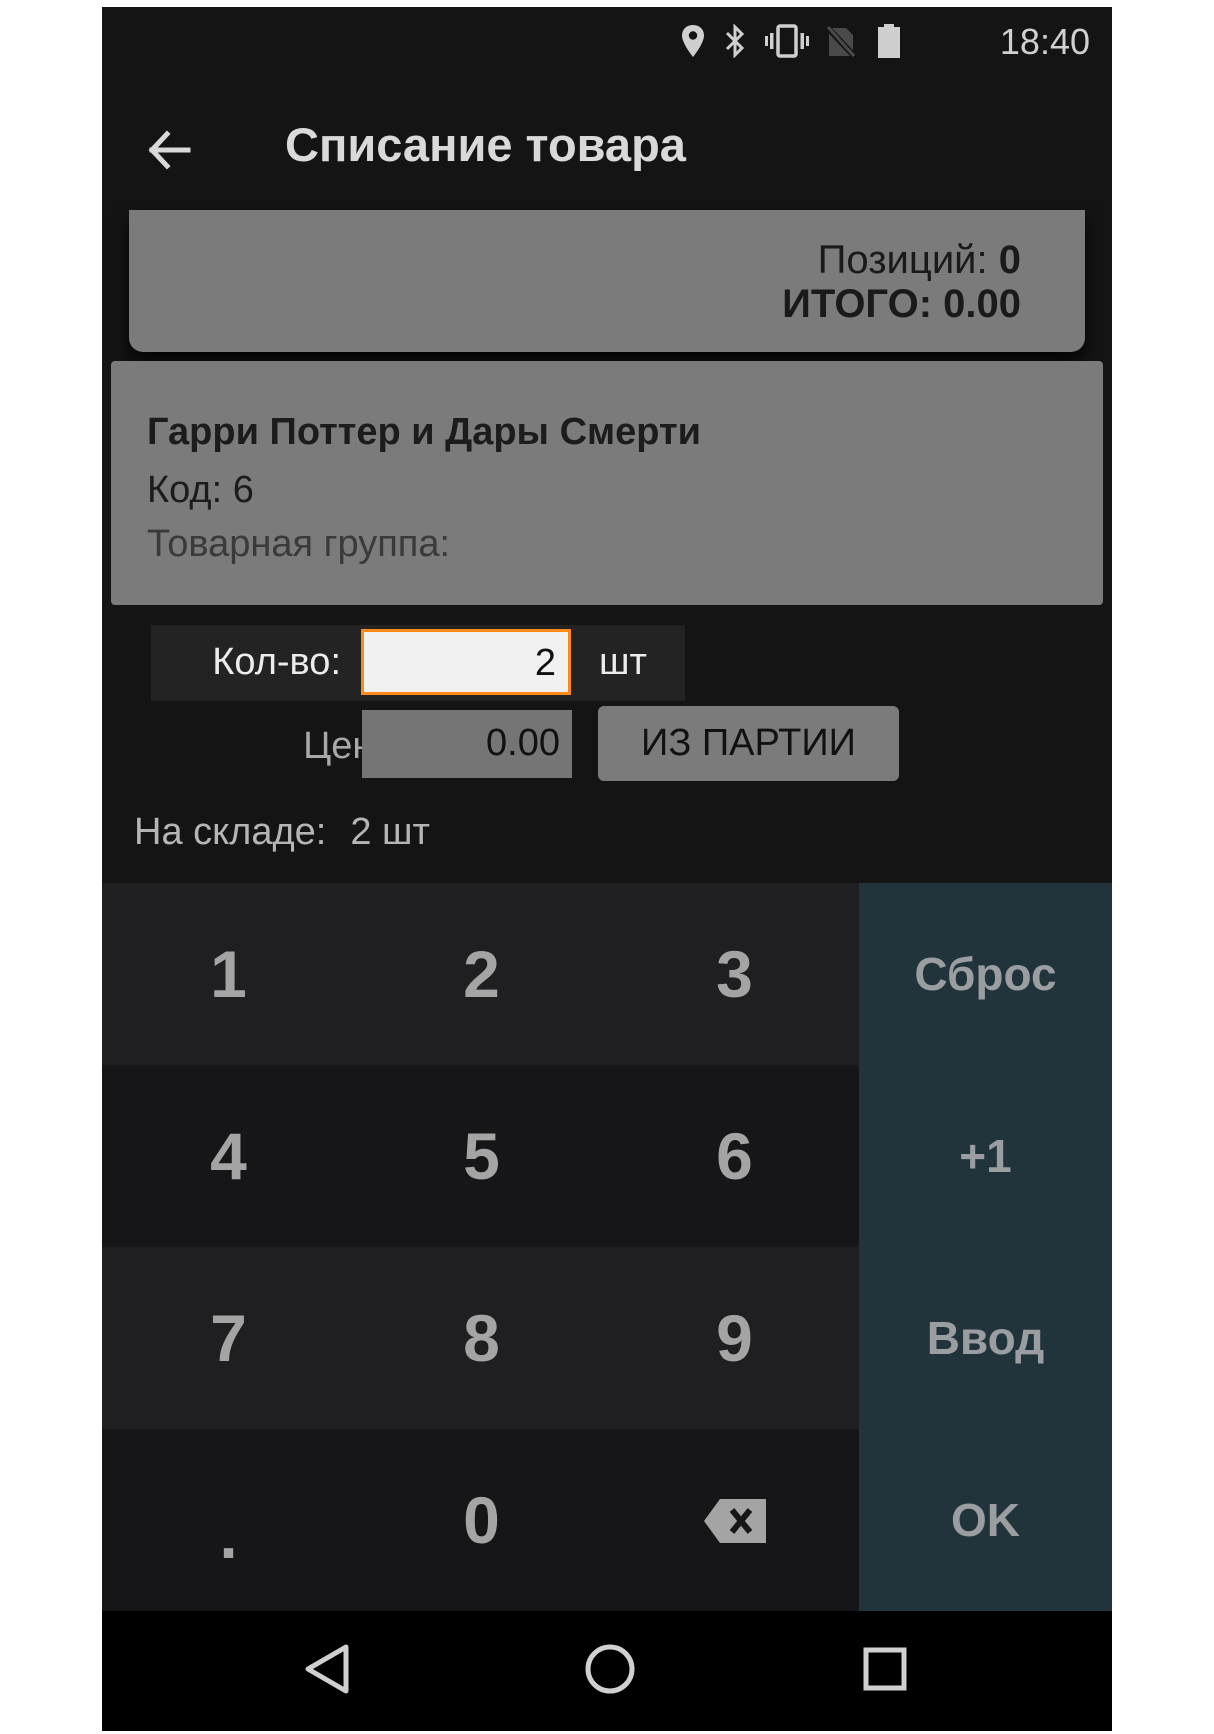  What do you see at coordinates (889, 43) in the screenshot?
I see `battery-icon` at bounding box center [889, 43].